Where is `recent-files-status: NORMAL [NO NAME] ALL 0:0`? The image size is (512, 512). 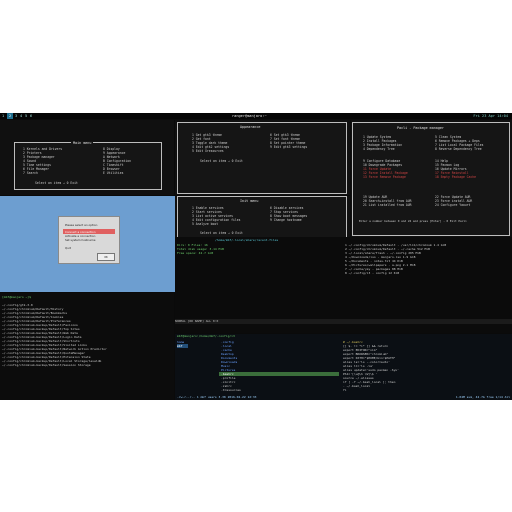
recent-files-status: NORMAL [NO NAME] ALL 0:0 is located at coordinates (343, 321).